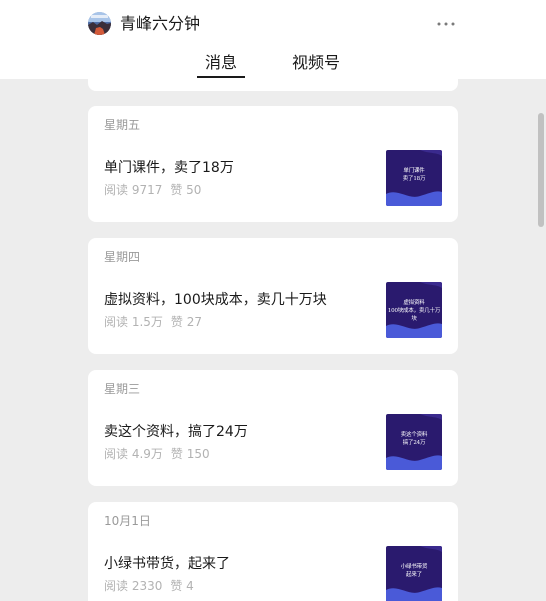  I want to click on thumbnail-caption: 单门课件 卖了18万, so click(414, 175).